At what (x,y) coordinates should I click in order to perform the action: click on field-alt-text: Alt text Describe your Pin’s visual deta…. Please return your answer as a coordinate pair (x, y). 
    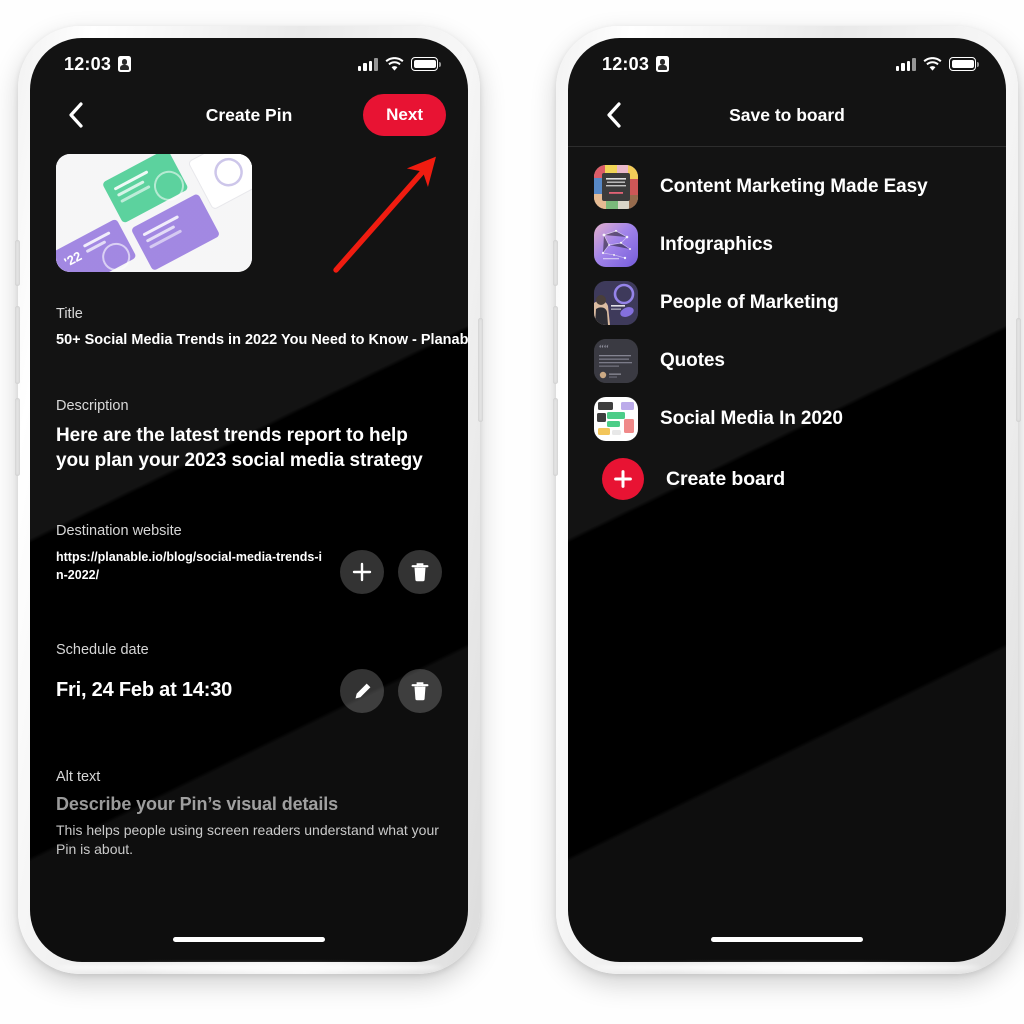
    Looking at the image, I should click on (249, 814).